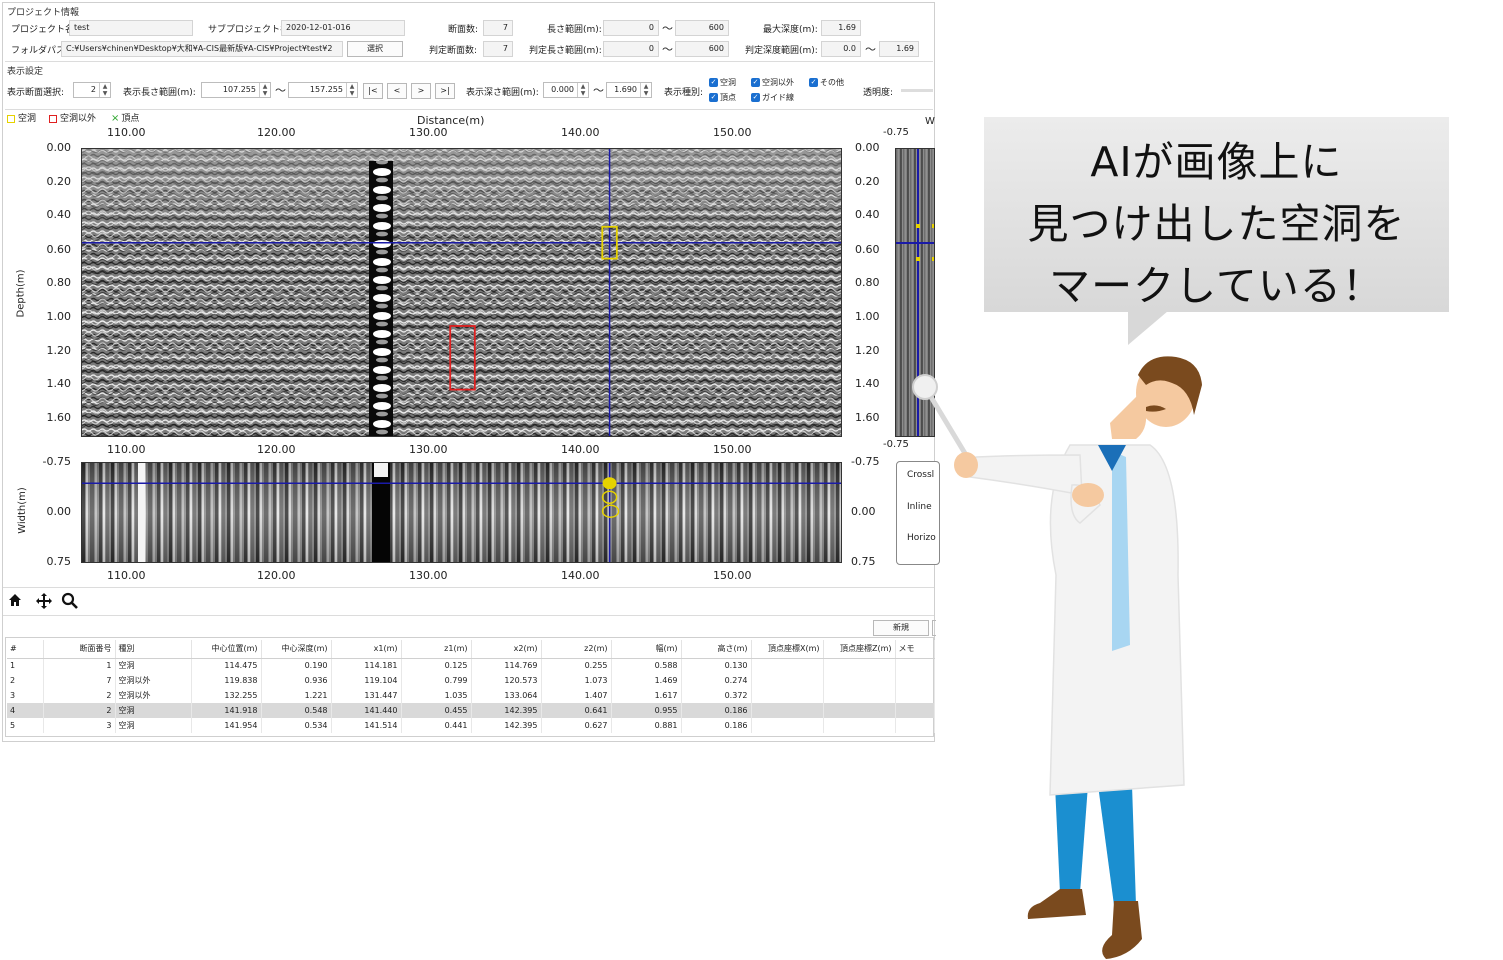 This screenshot has height=960, width=1503. Describe the element at coordinates (436, 649) in the screenshot. I see `col-header-z1: z1(m)` at that location.